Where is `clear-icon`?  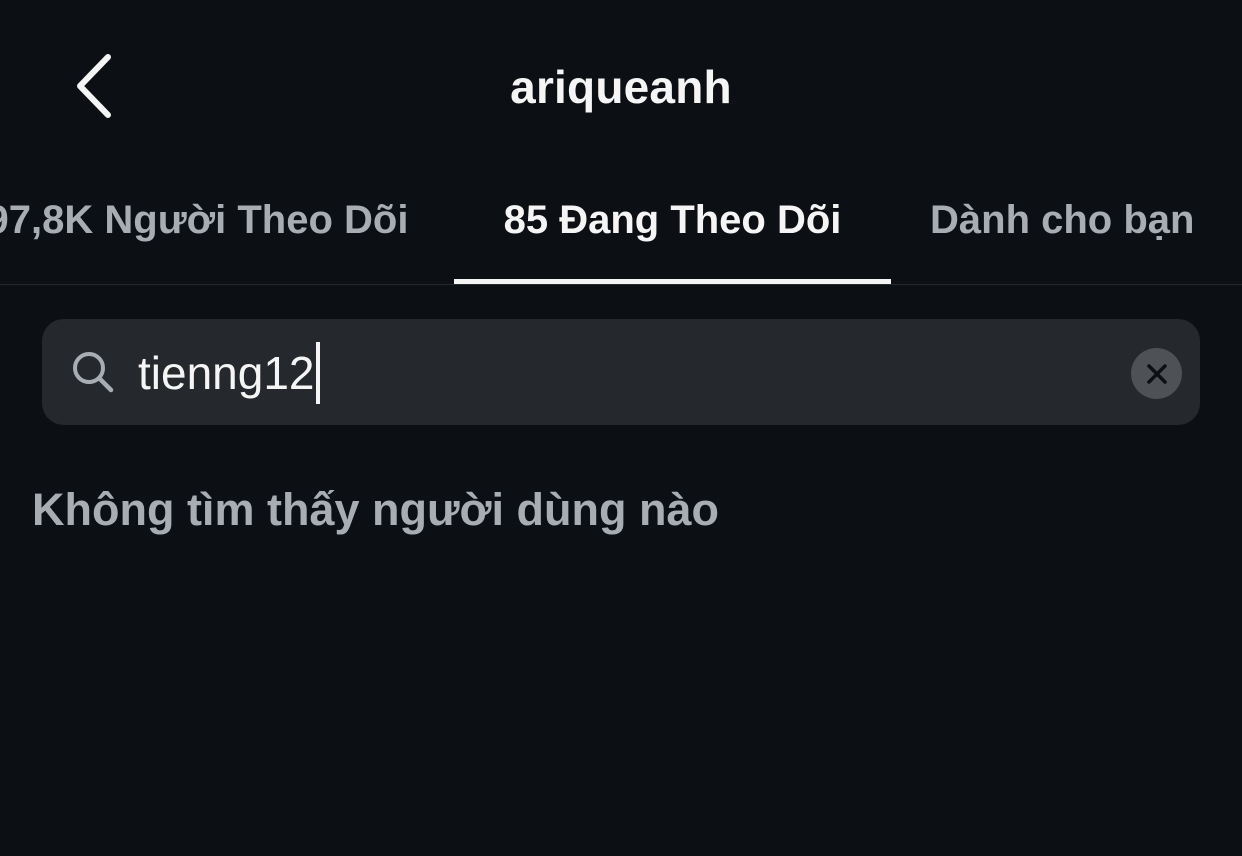 clear-icon is located at coordinates (1156, 373).